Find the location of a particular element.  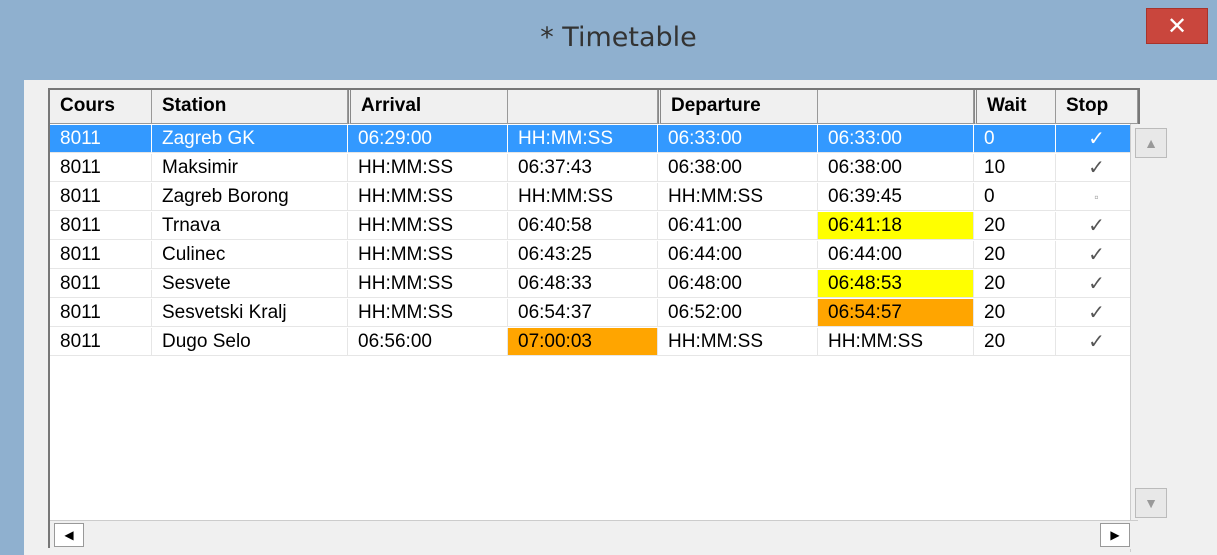

cell-wait: 10 is located at coordinates (1015, 168).